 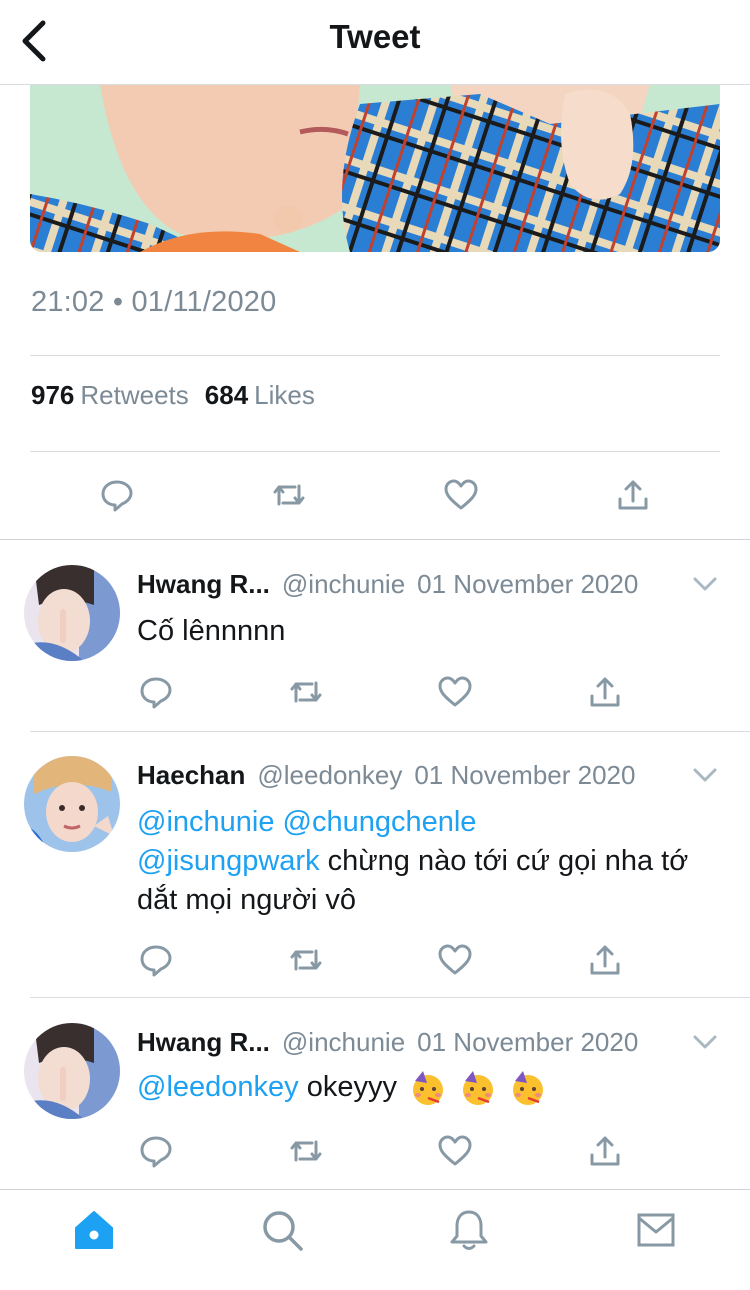 I want to click on tweet-timestamp: 21:02 • 01/11/2020, so click(x=154, y=302).